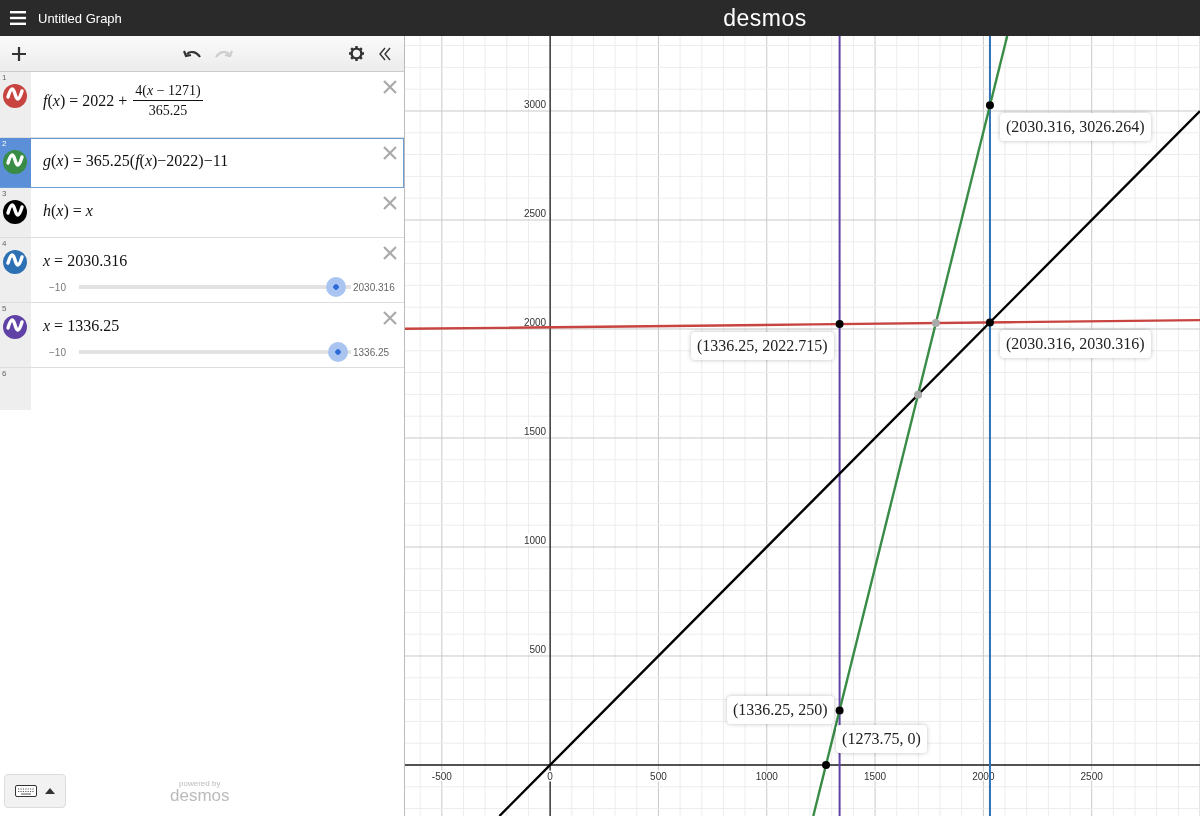 The image size is (1200, 816). Describe the element at coordinates (4, 243) in the screenshot. I see `row-number: 4` at that location.